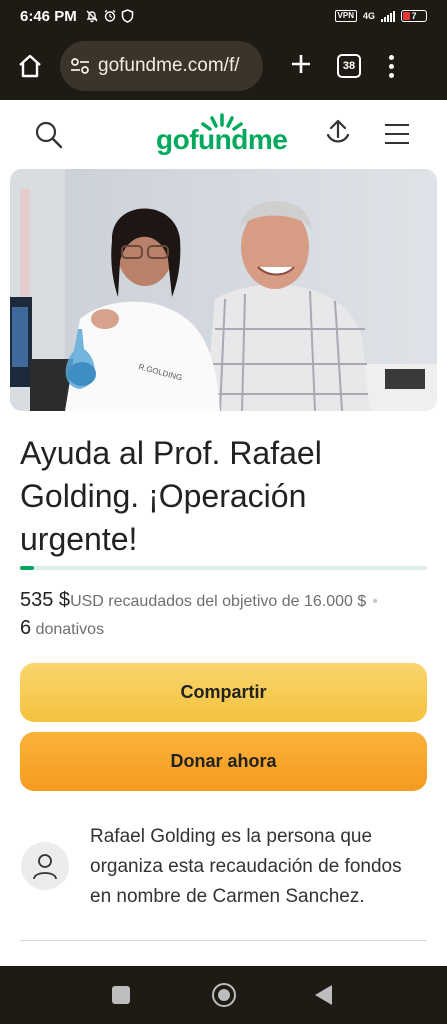 The height and width of the screenshot is (1024, 447). I want to click on raised-currency: USD, so click(87, 601).